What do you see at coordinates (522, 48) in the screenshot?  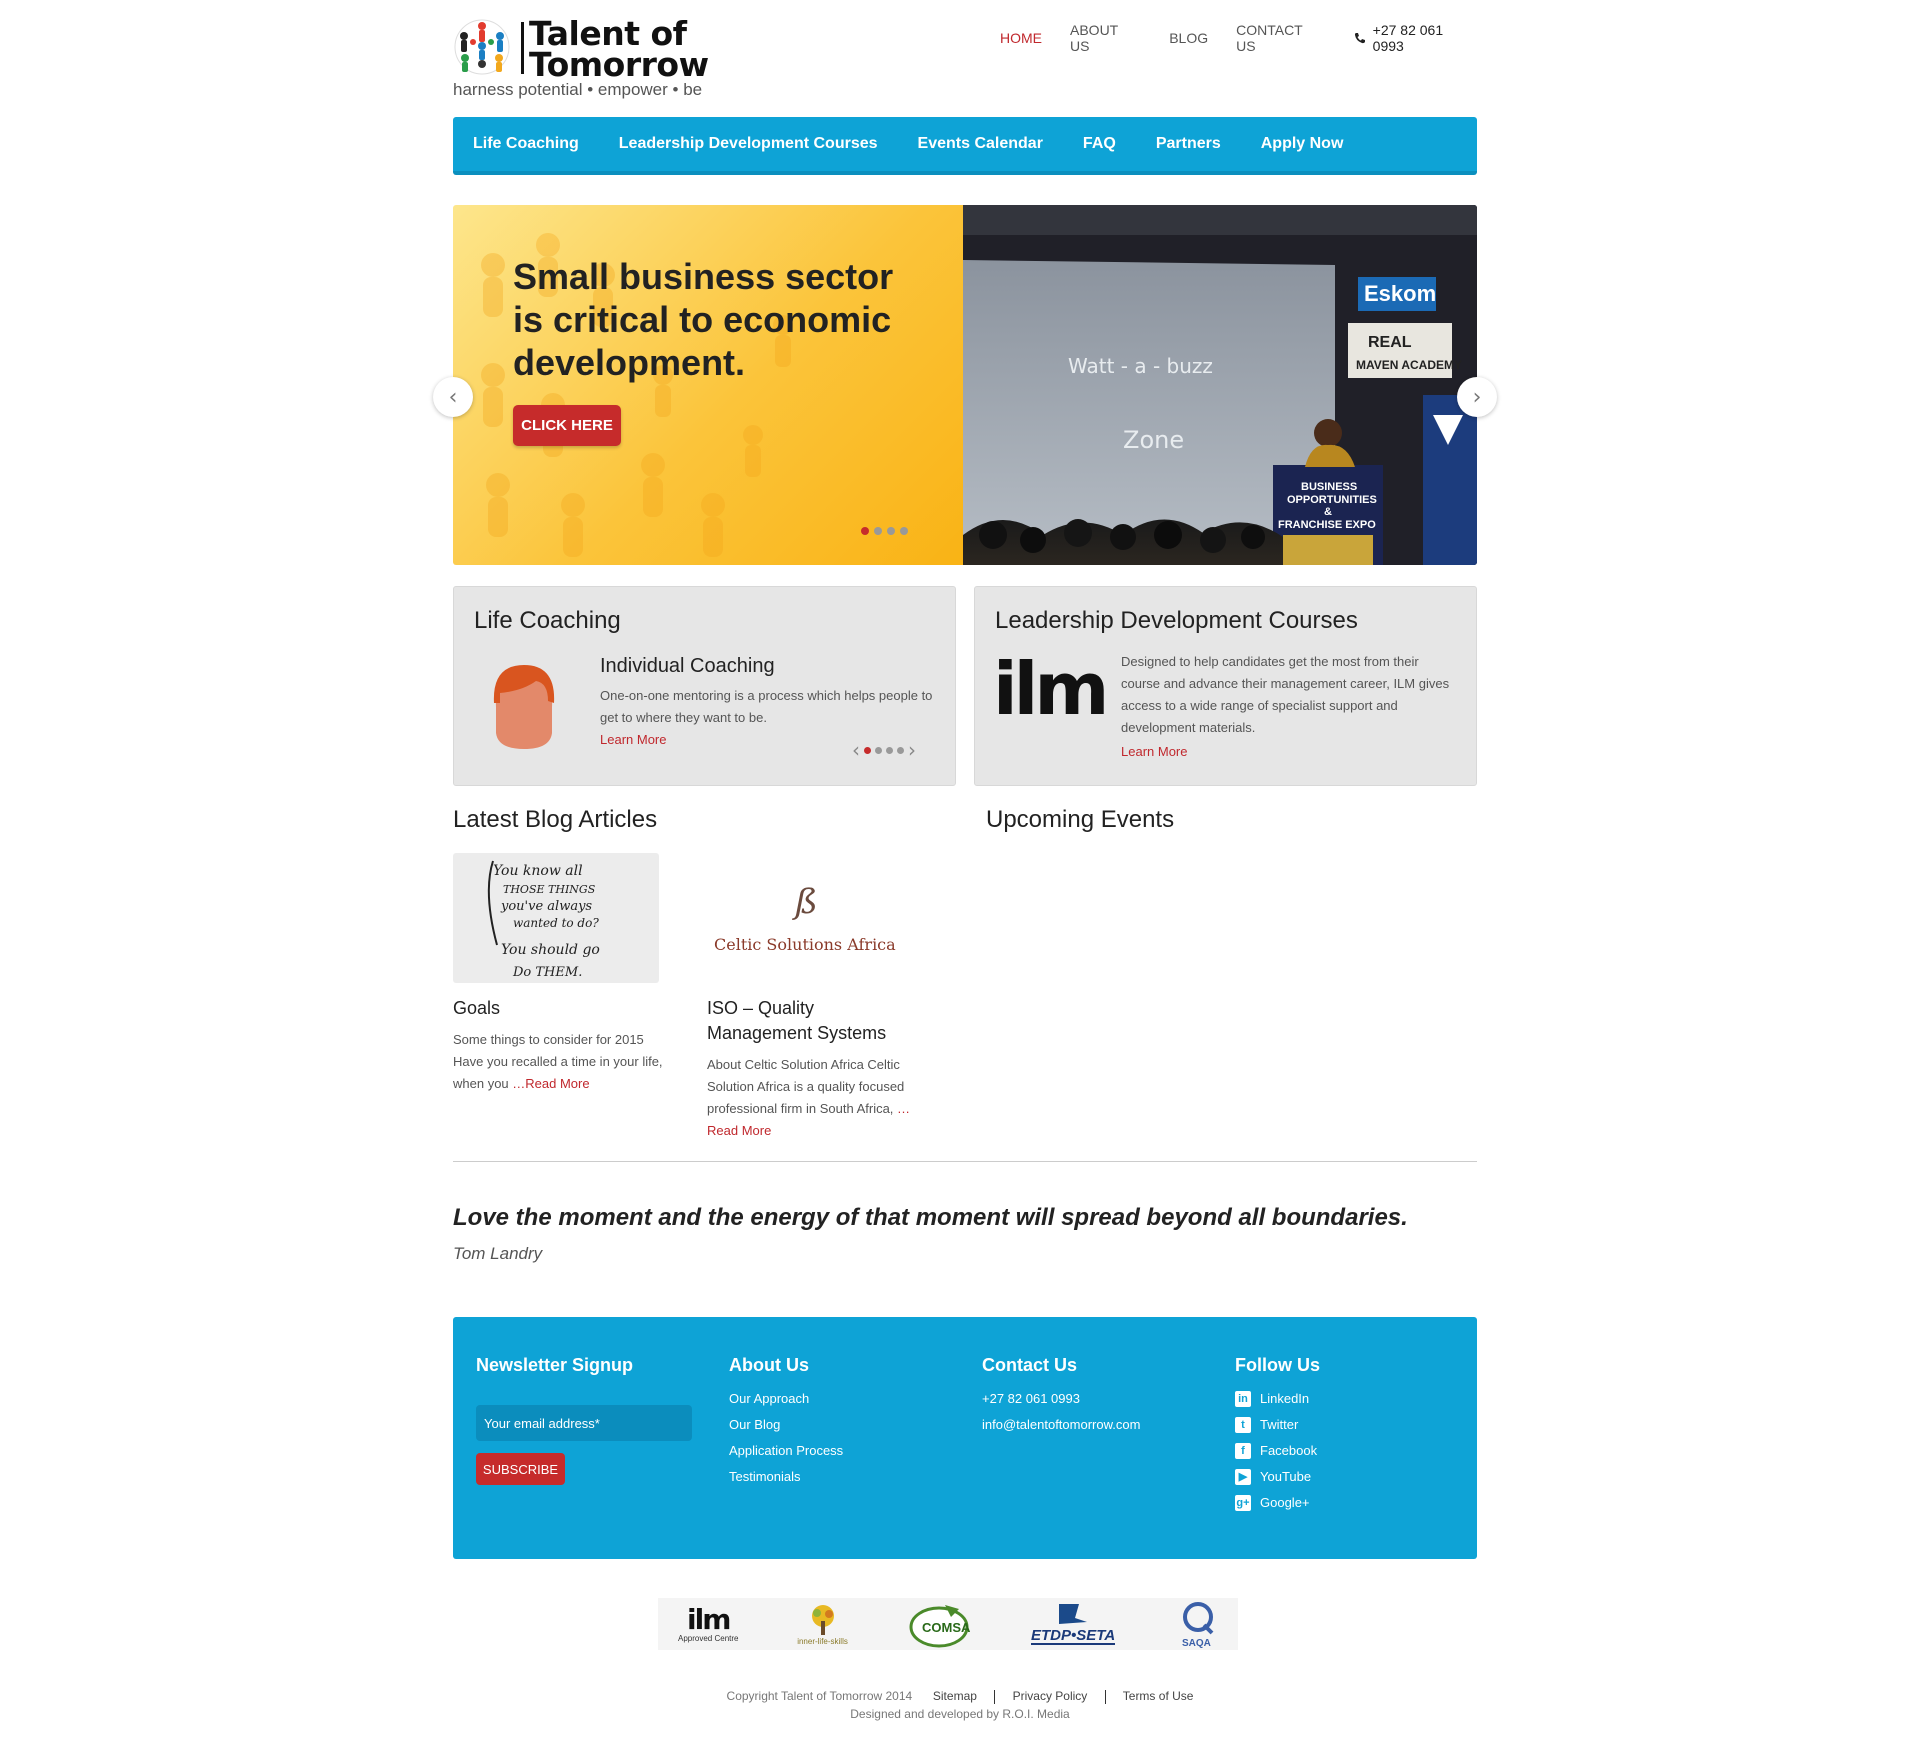 I see `logo-divider` at bounding box center [522, 48].